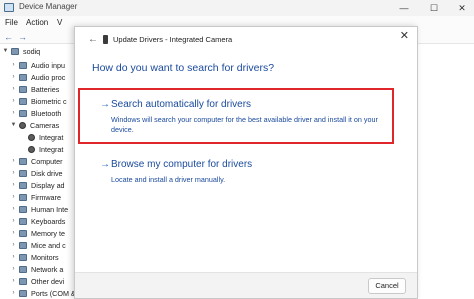  What do you see at coordinates (23, 233) in the screenshot?
I see `memory-icon` at bounding box center [23, 233].